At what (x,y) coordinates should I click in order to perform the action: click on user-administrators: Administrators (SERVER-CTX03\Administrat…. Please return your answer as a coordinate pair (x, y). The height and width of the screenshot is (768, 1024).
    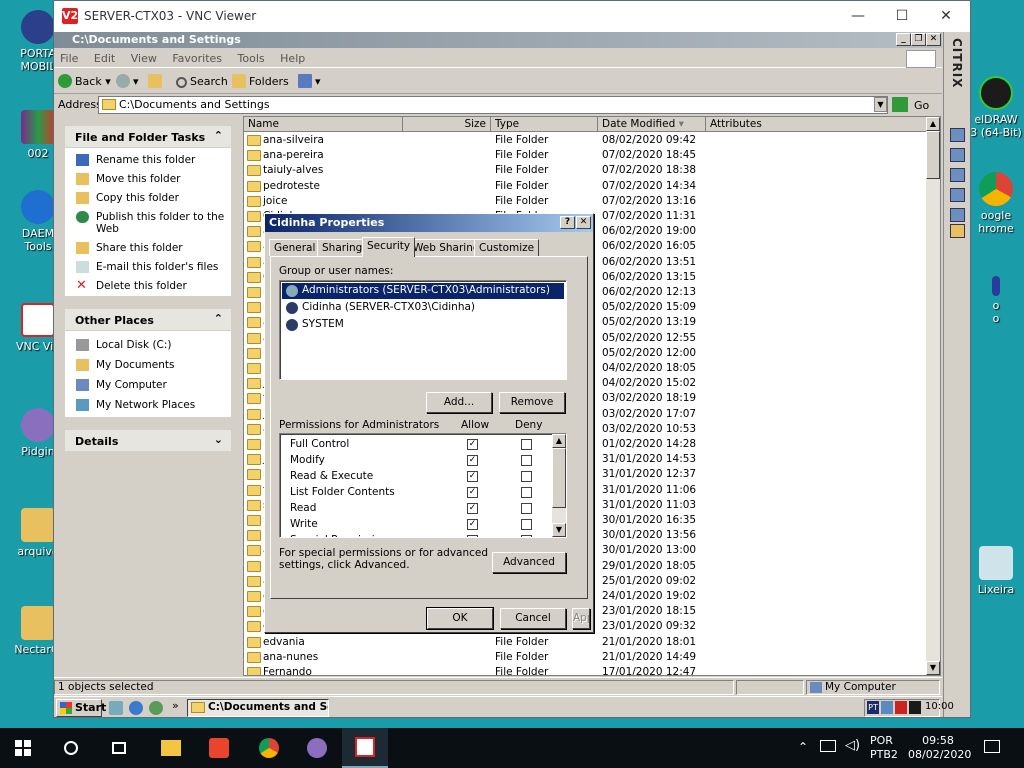
    Looking at the image, I should click on (423, 291).